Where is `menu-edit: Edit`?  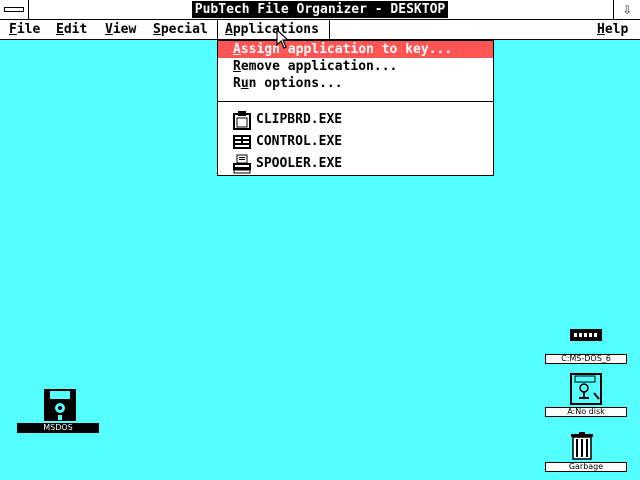
menu-edit: Edit is located at coordinates (71, 29).